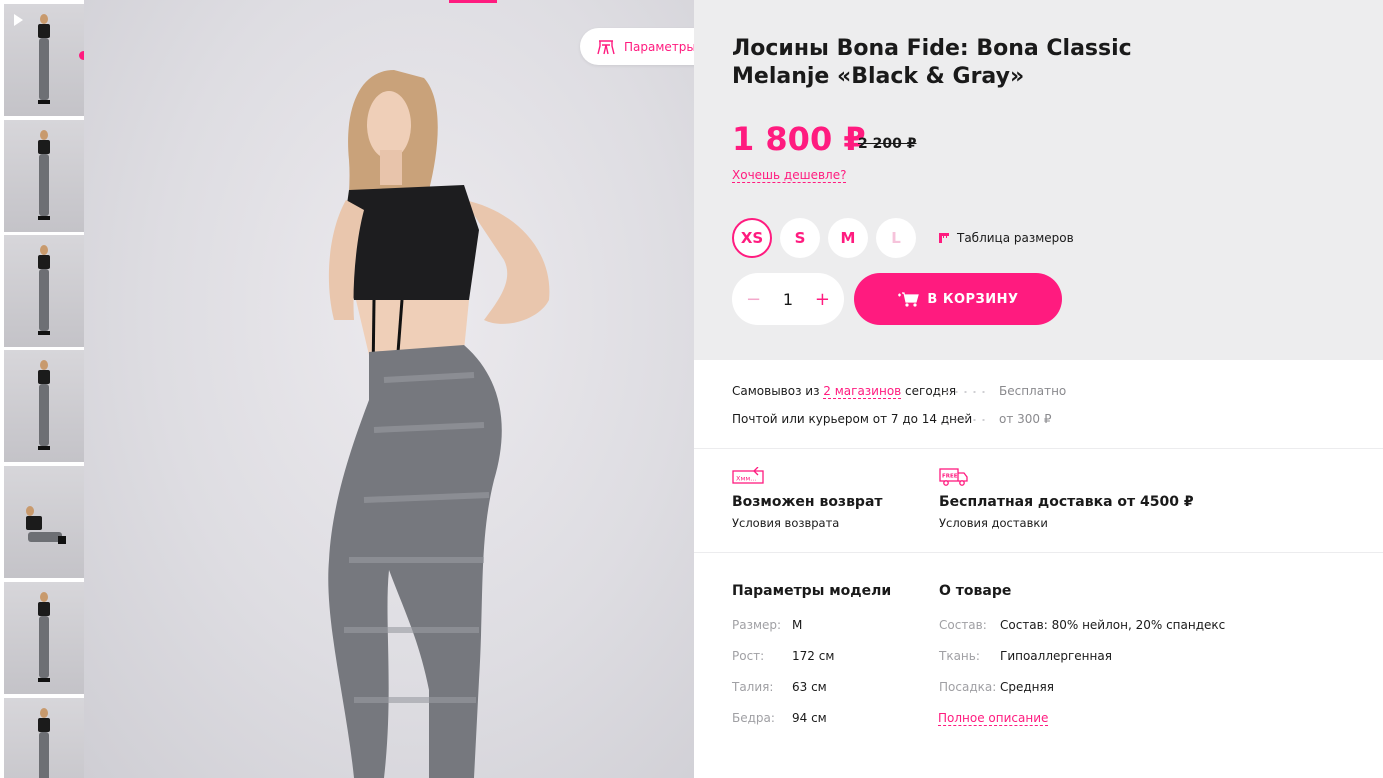  What do you see at coordinates (789, 175) in the screenshot?
I see `cheaper-link: Хочешь дешевле?` at bounding box center [789, 175].